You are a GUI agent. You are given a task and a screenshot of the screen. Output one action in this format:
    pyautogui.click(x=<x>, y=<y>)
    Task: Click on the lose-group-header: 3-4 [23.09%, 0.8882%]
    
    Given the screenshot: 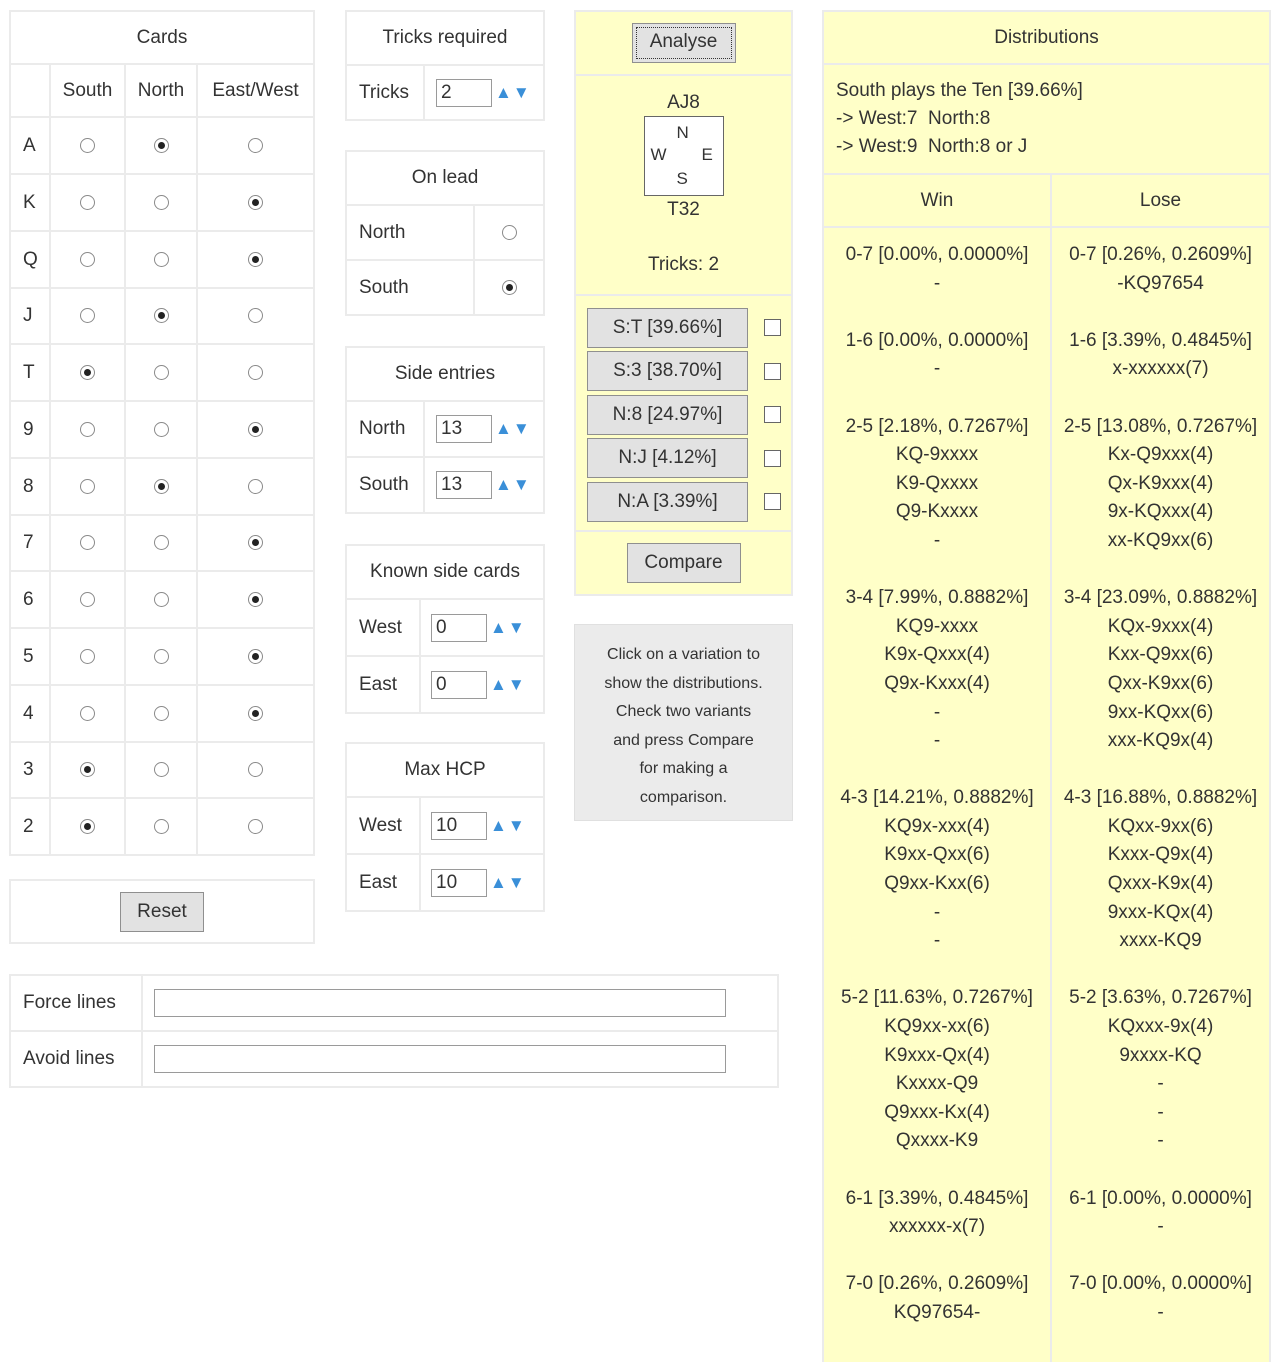 What is the action you would take?
    pyautogui.click(x=1160, y=598)
    